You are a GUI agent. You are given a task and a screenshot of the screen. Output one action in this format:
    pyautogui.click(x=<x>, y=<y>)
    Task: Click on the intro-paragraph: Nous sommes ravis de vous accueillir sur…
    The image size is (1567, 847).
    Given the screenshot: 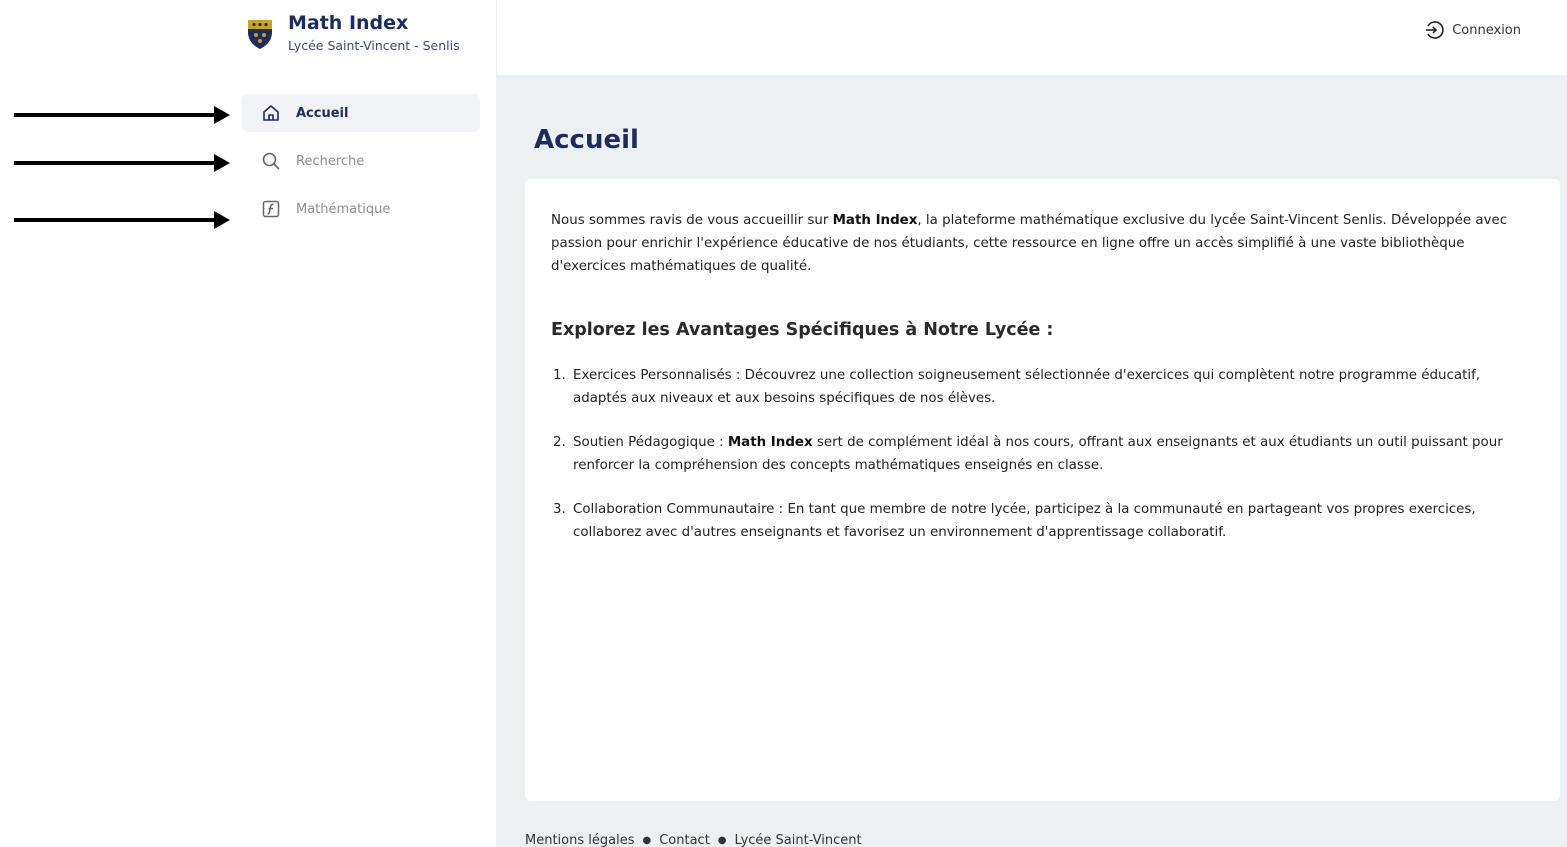 What is the action you would take?
    pyautogui.click(x=1042, y=243)
    